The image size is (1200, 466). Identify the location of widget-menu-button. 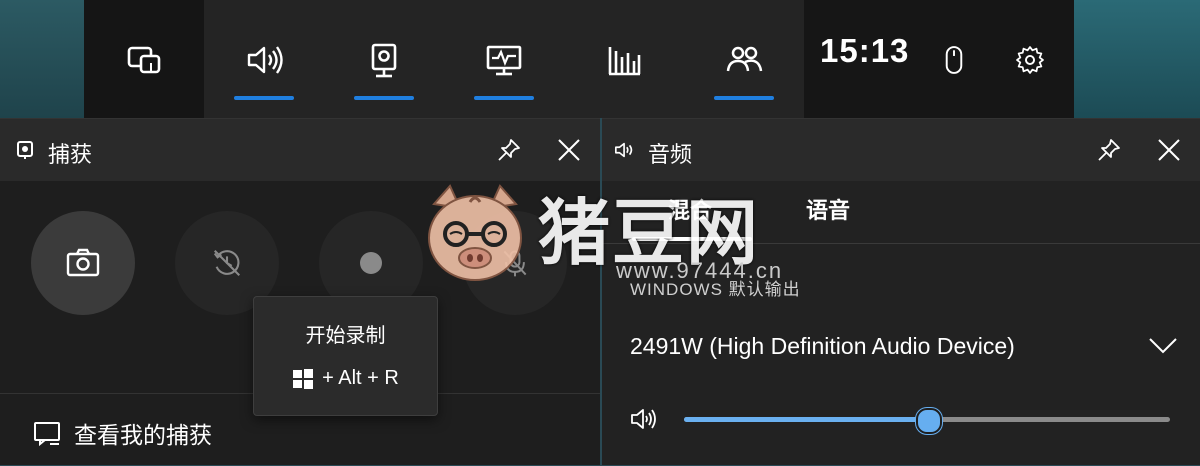
(144, 60).